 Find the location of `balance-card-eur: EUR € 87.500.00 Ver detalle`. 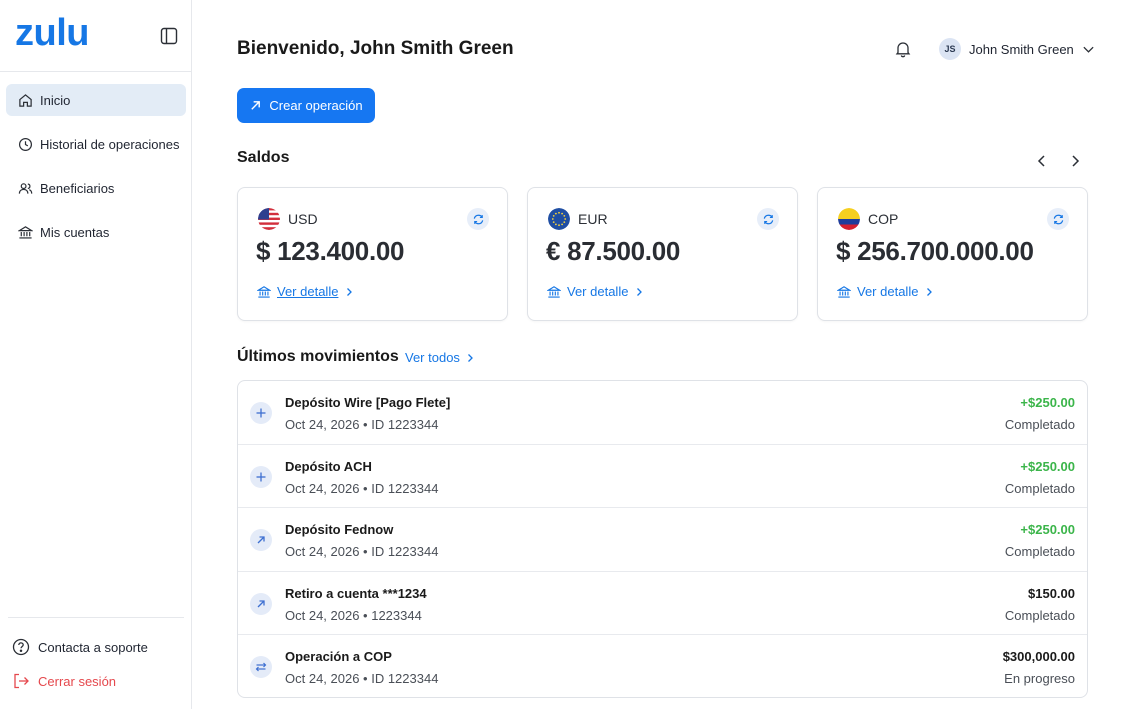

balance-card-eur: EUR € 87.500.00 Ver detalle is located at coordinates (662, 254).